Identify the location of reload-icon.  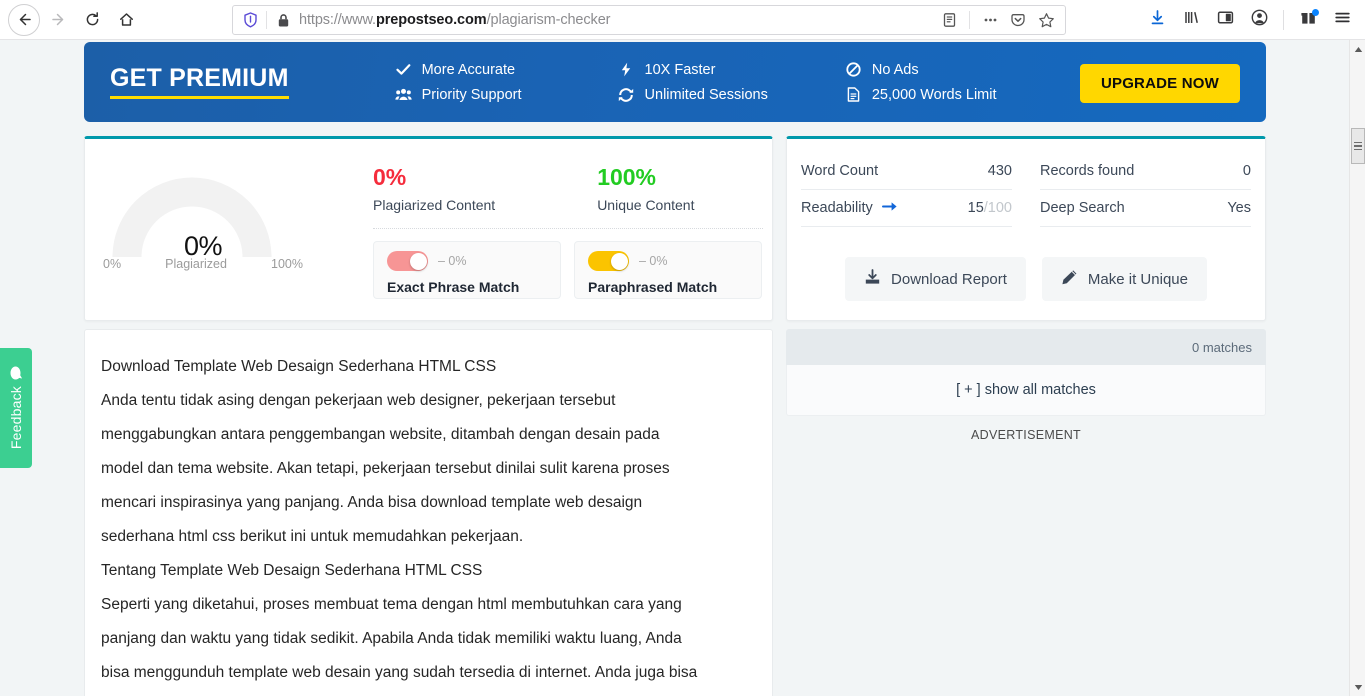
(92, 19).